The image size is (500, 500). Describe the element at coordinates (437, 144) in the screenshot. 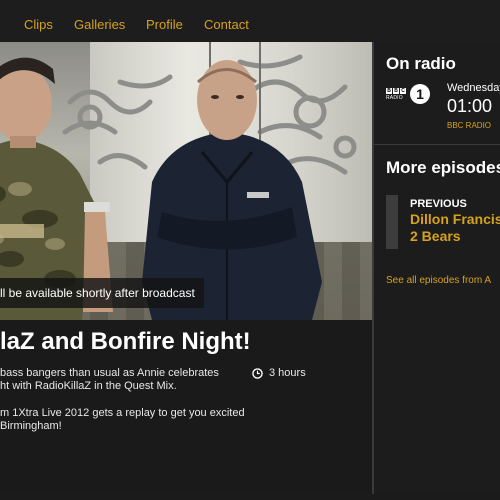

I see `sidebar-divider` at that location.